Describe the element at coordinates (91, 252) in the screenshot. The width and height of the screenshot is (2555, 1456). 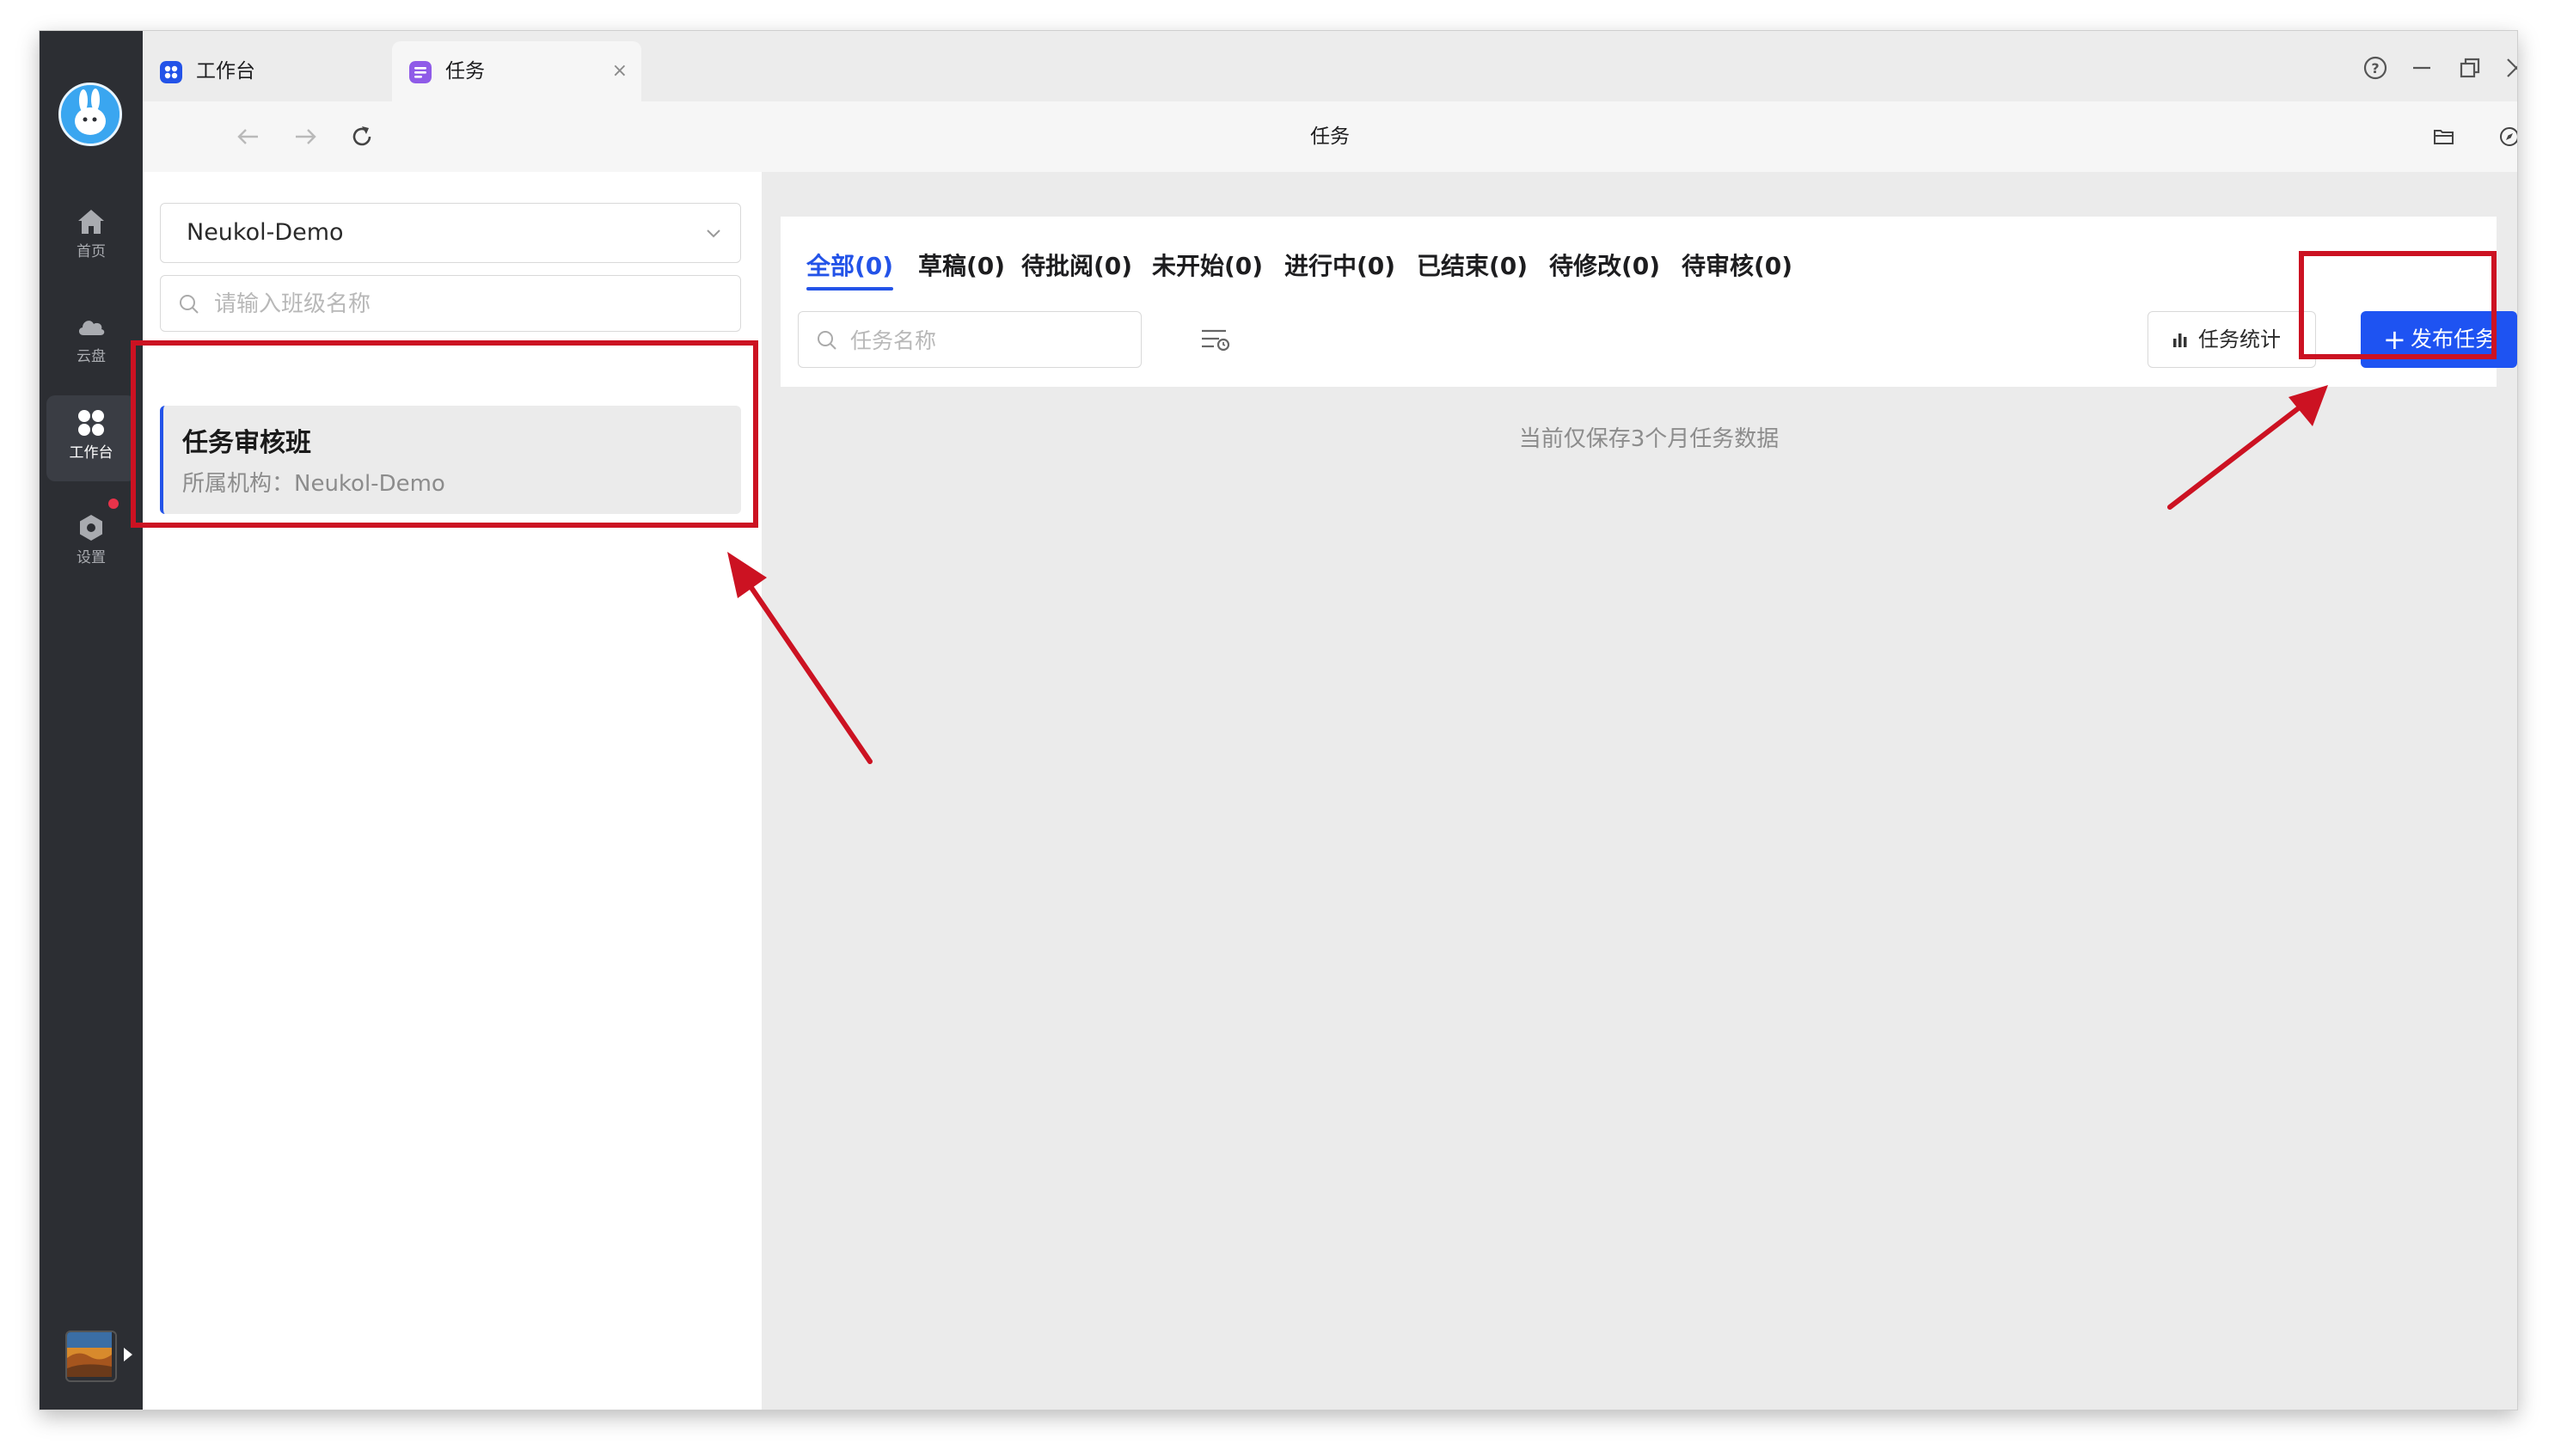
I see `rail-label-home: 首页` at that location.